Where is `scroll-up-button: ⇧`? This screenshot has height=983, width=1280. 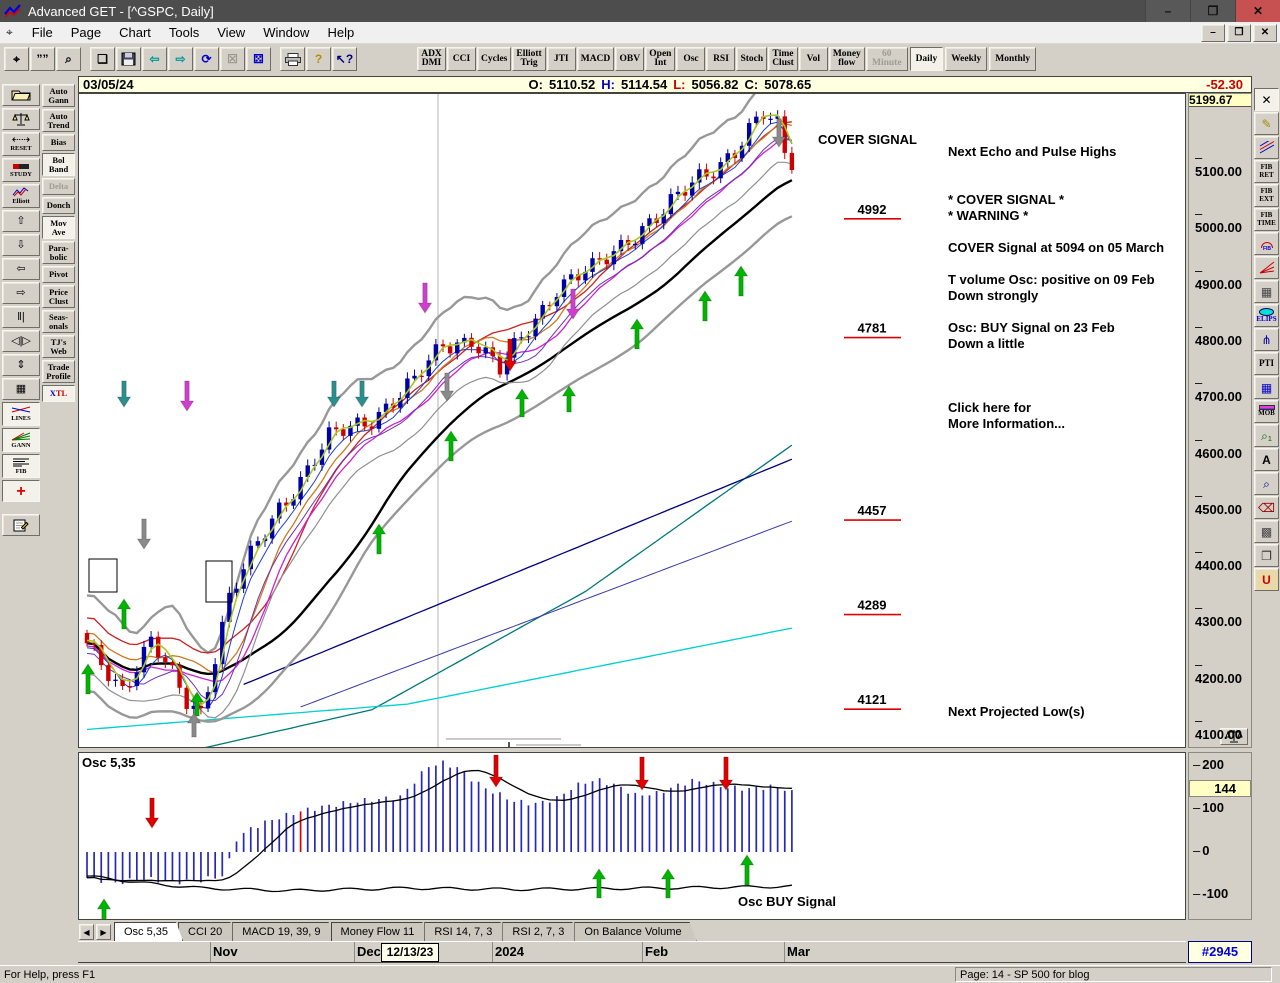 scroll-up-button: ⇧ is located at coordinates (21, 221).